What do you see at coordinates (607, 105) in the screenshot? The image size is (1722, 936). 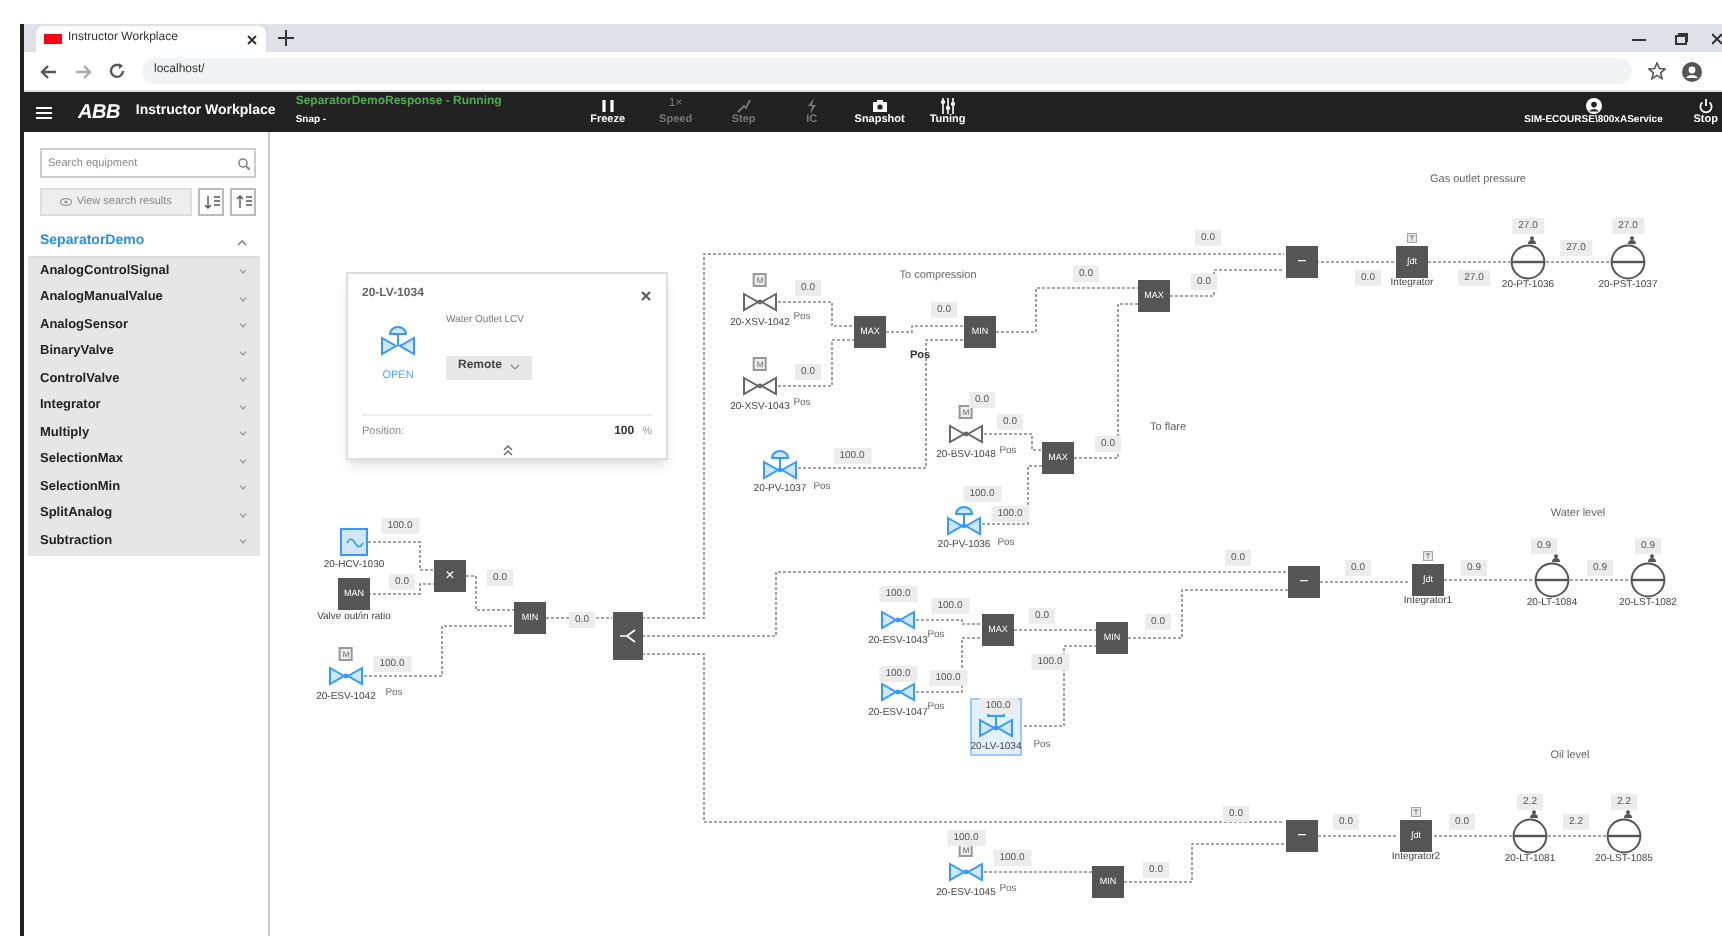 I see `pause-icon` at bounding box center [607, 105].